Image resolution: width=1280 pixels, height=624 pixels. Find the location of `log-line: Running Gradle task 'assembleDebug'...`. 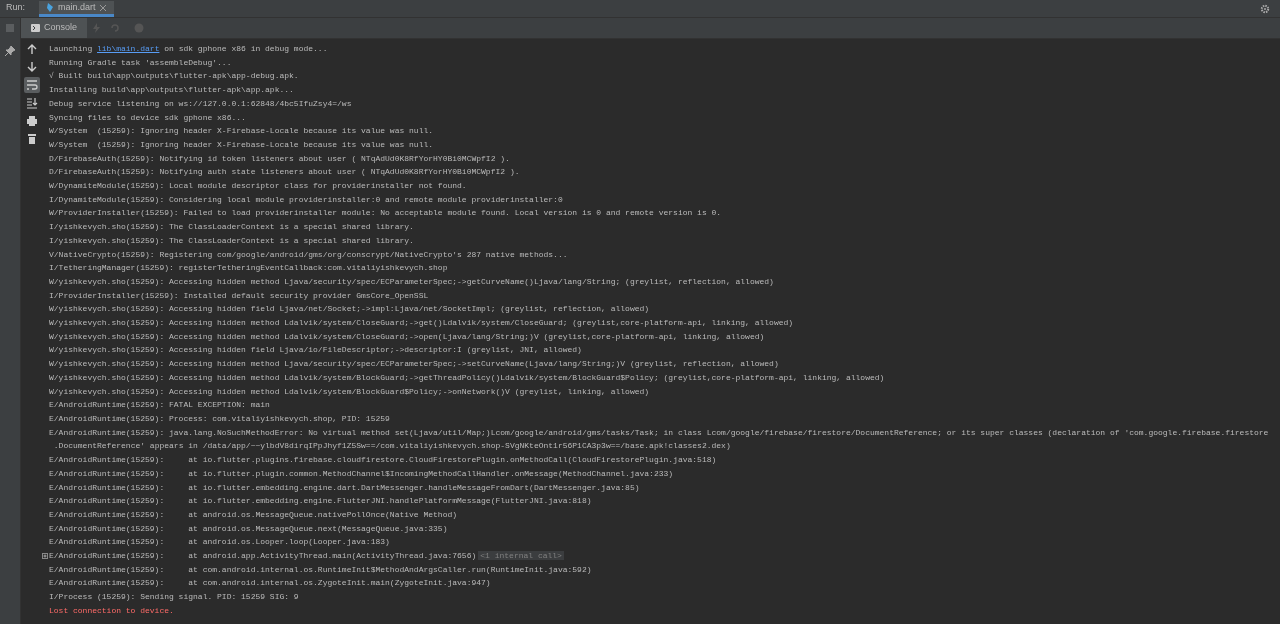

log-line: Running Gradle task 'assembleDebug'... is located at coordinates (140, 62).